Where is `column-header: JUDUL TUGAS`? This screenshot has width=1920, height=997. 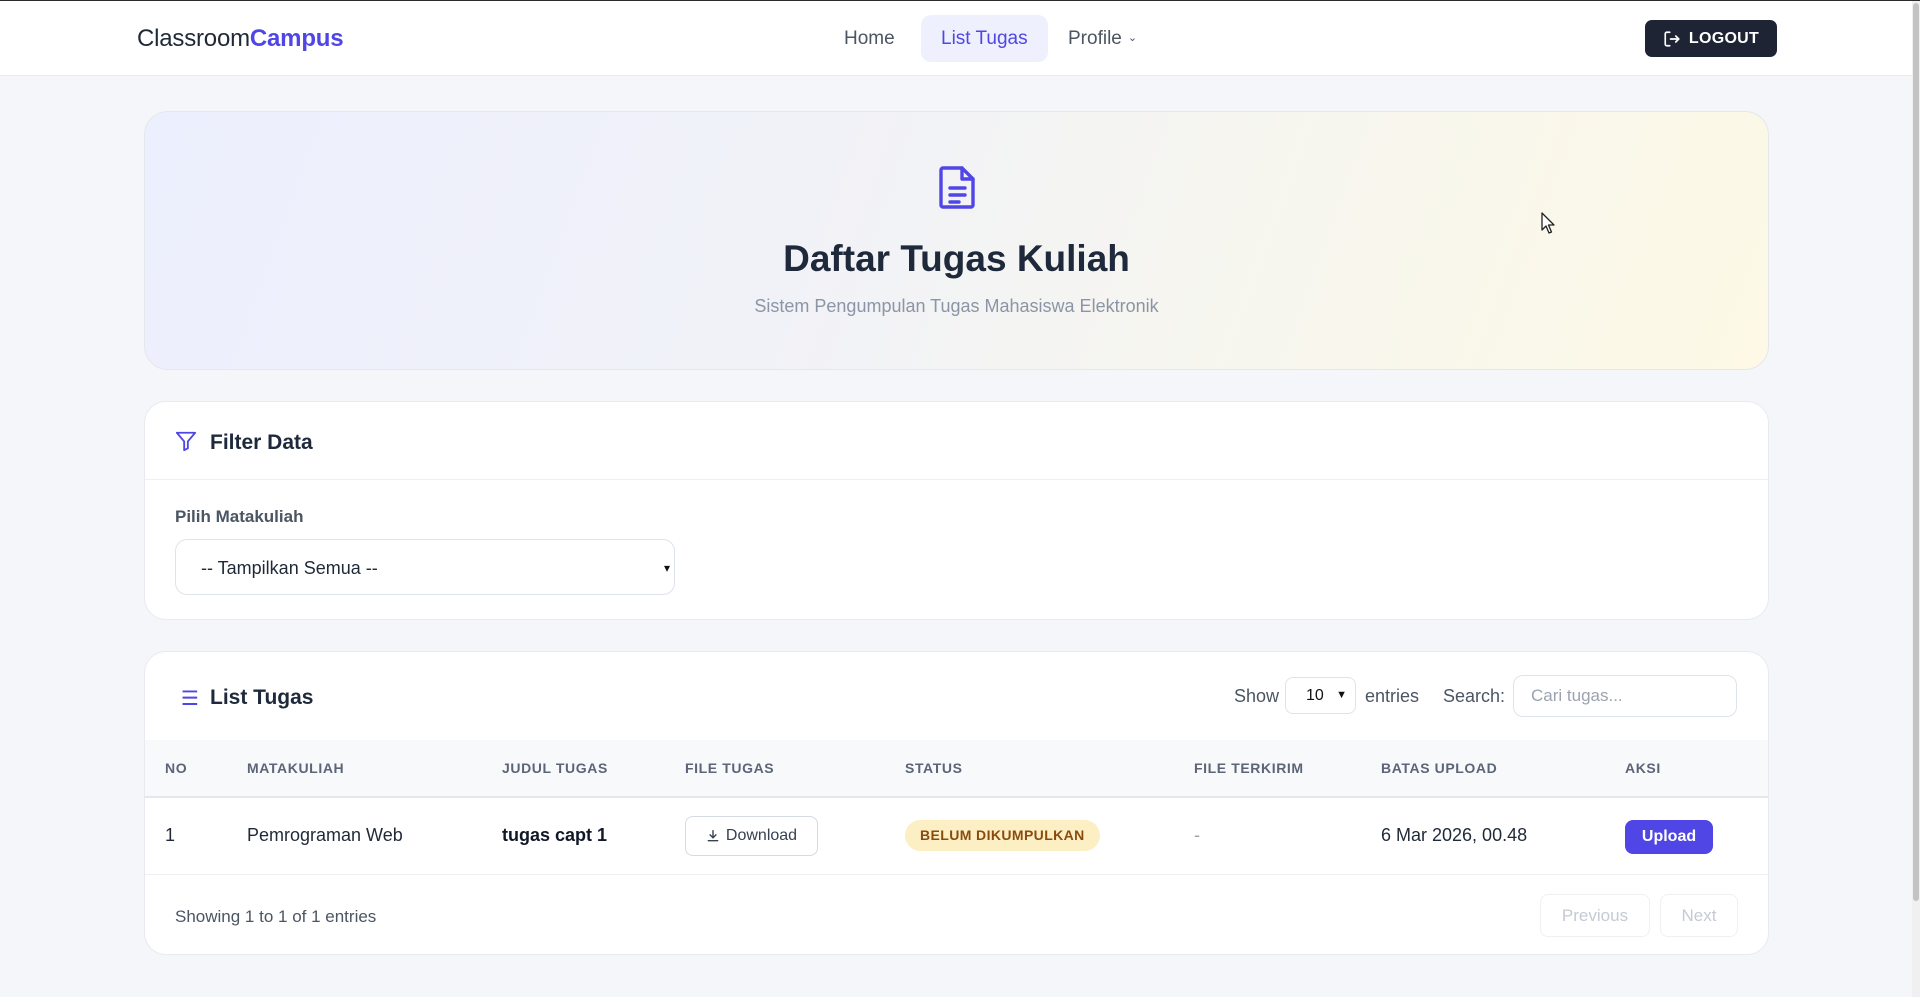 column-header: JUDUL TUGAS is located at coordinates (555, 768).